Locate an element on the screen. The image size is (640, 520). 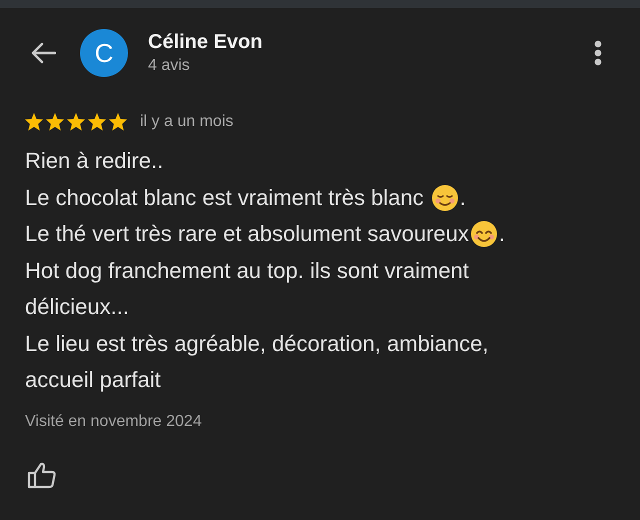
back-arrow-icon is located at coordinates (43, 53).